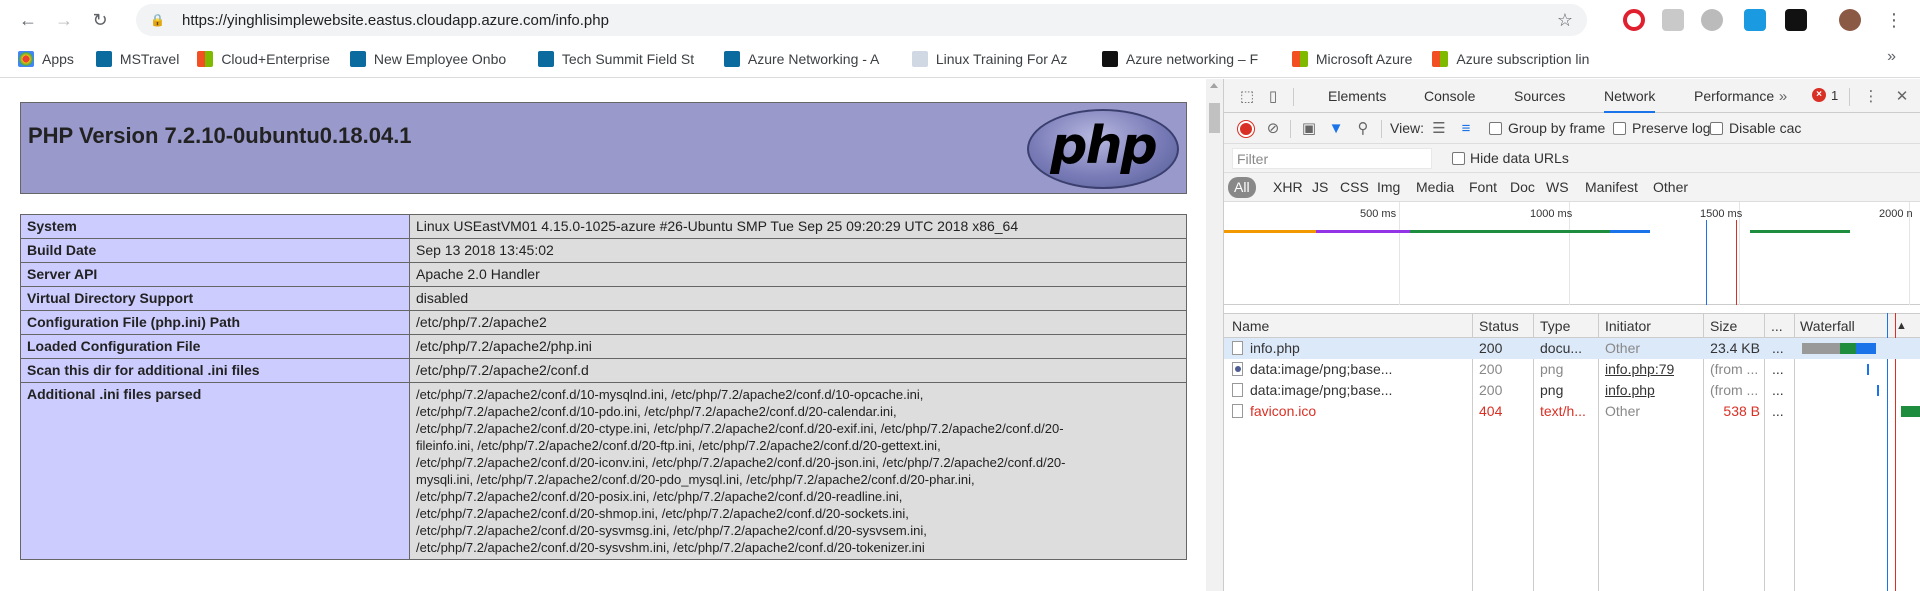 This screenshot has width=1920, height=591. Describe the element at coordinates (1871, 97) in the screenshot. I see `devtools-menu-icon: ⋮` at that location.